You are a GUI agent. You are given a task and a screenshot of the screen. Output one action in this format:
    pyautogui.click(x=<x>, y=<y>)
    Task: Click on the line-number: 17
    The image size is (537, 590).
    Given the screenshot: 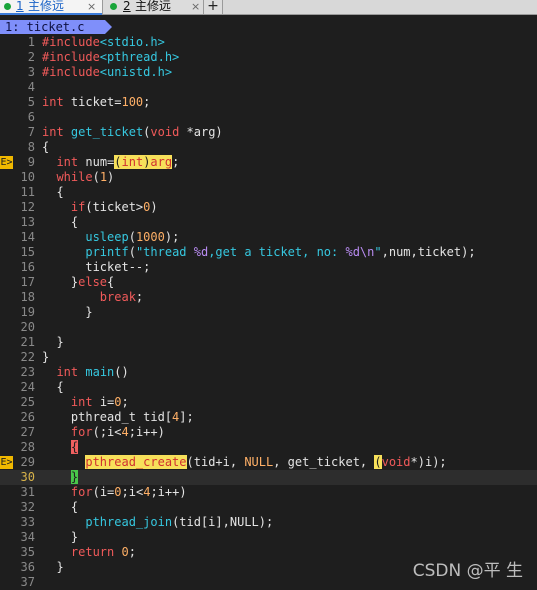 What is the action you would take?
    pyautogui.click(x=27, y=282)
    